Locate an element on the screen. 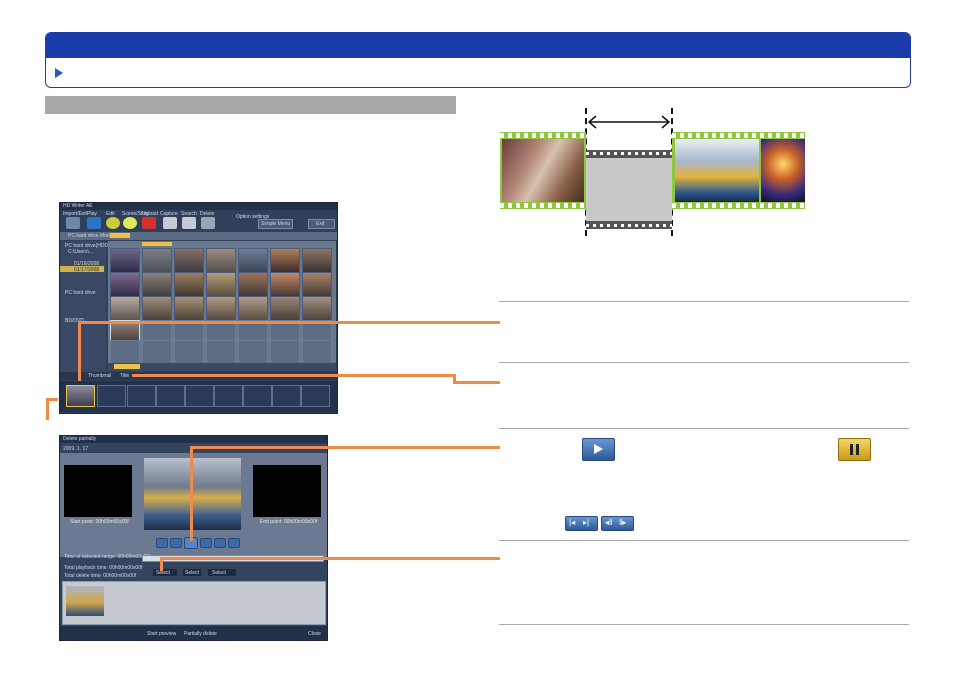 This screenshot has width=954, height=673. window-title: Delete partially is located at coordinates (80, 439).